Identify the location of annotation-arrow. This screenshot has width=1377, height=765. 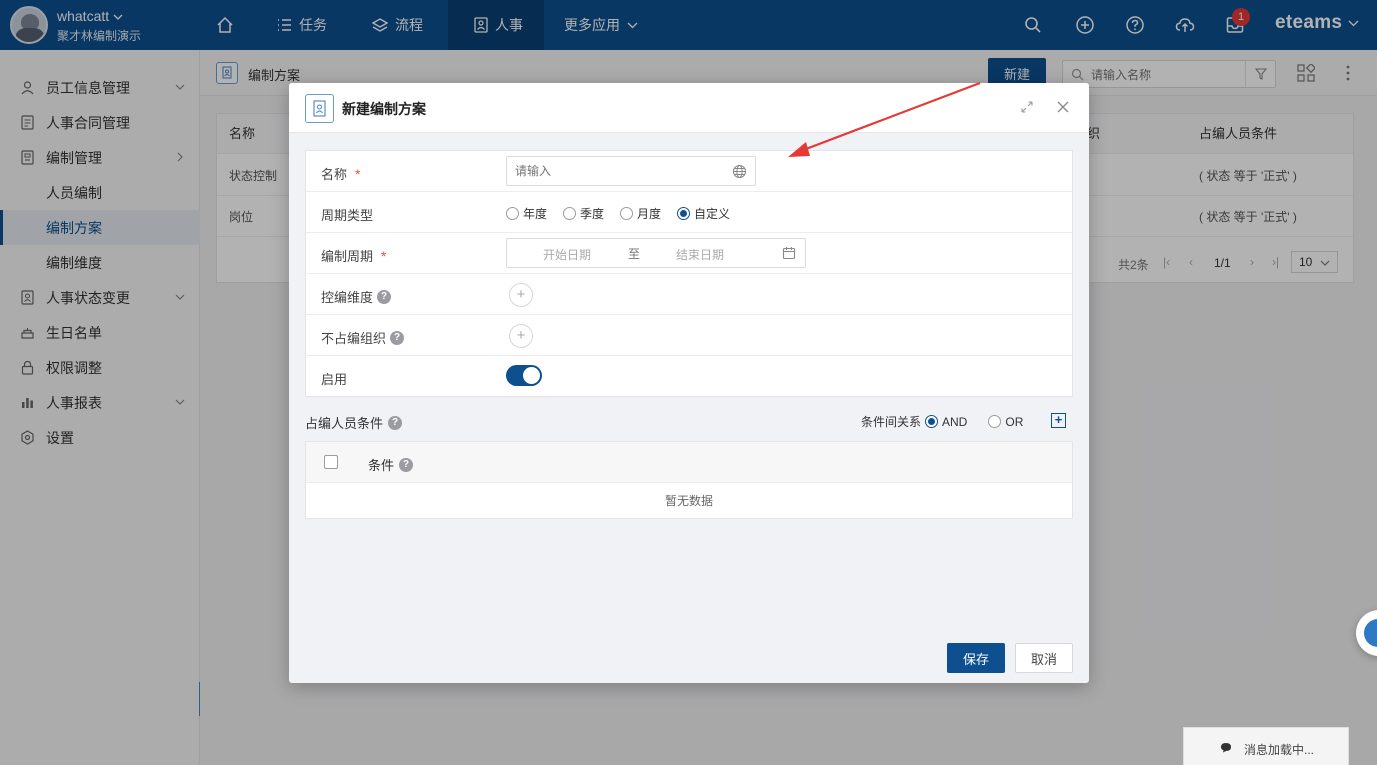
(884, 119).